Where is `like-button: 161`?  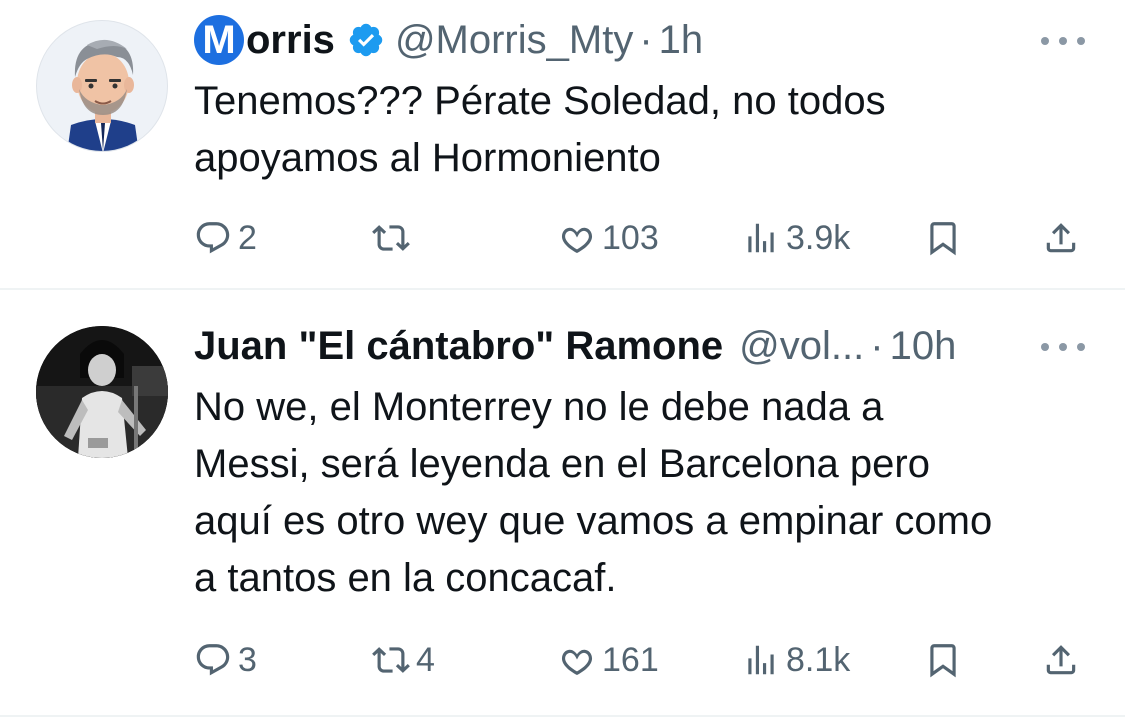 like-button: 161 is located at coordinates (608, 660).